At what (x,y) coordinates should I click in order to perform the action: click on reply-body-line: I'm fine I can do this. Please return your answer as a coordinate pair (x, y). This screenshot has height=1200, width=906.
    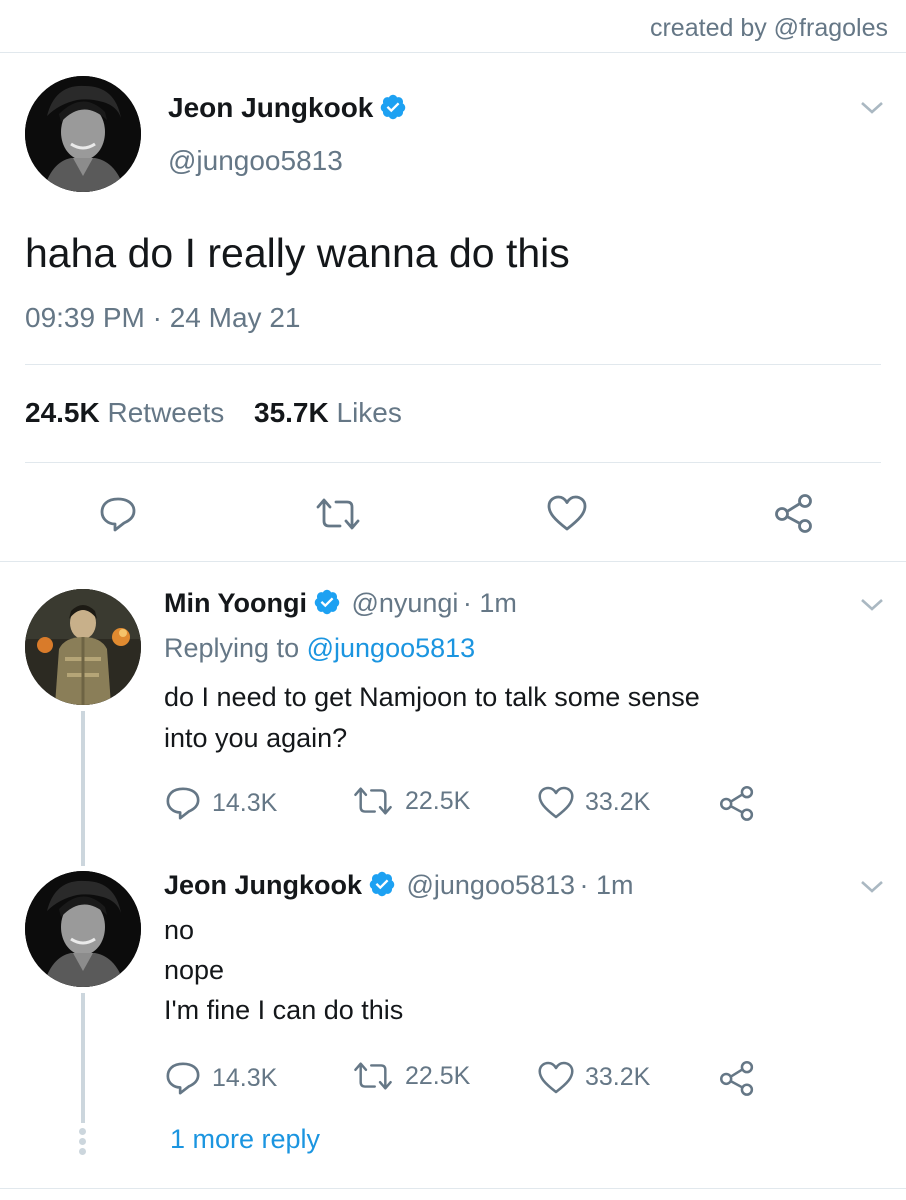
    Looking at the image, I should click on (284, 1010).